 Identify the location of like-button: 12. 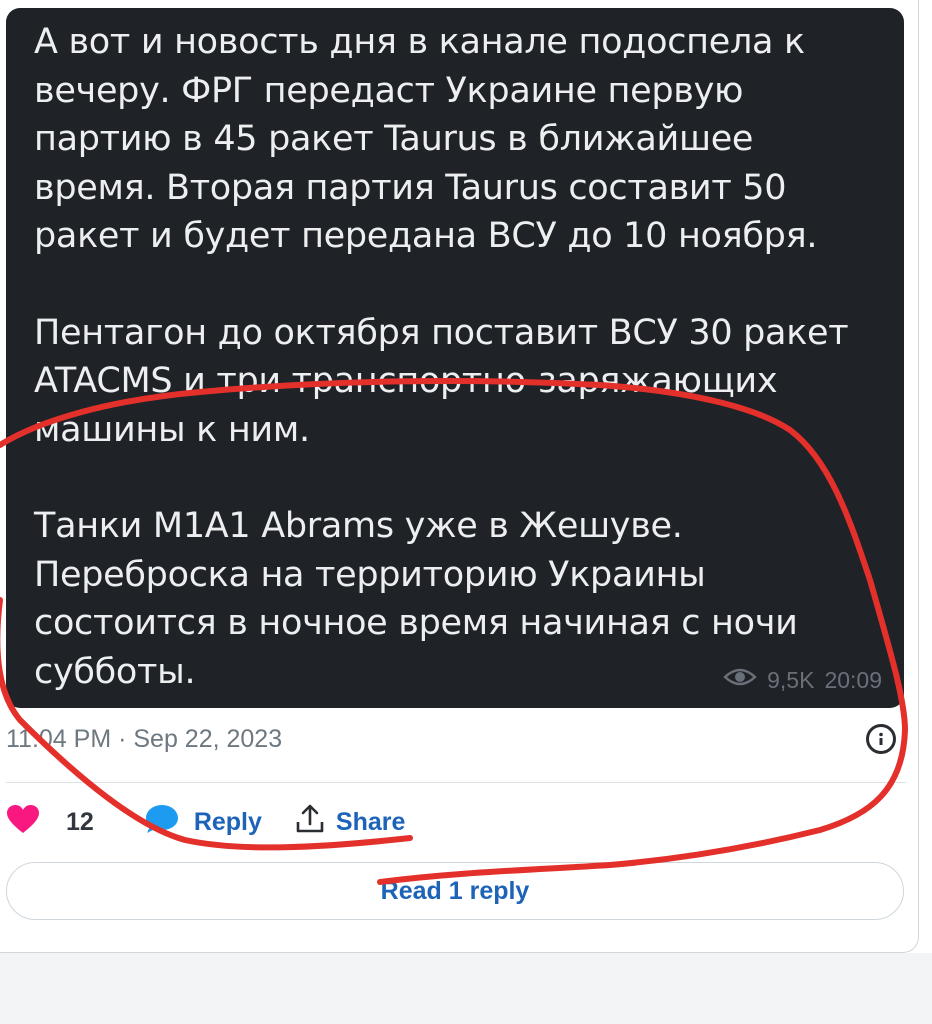
(75, 822).